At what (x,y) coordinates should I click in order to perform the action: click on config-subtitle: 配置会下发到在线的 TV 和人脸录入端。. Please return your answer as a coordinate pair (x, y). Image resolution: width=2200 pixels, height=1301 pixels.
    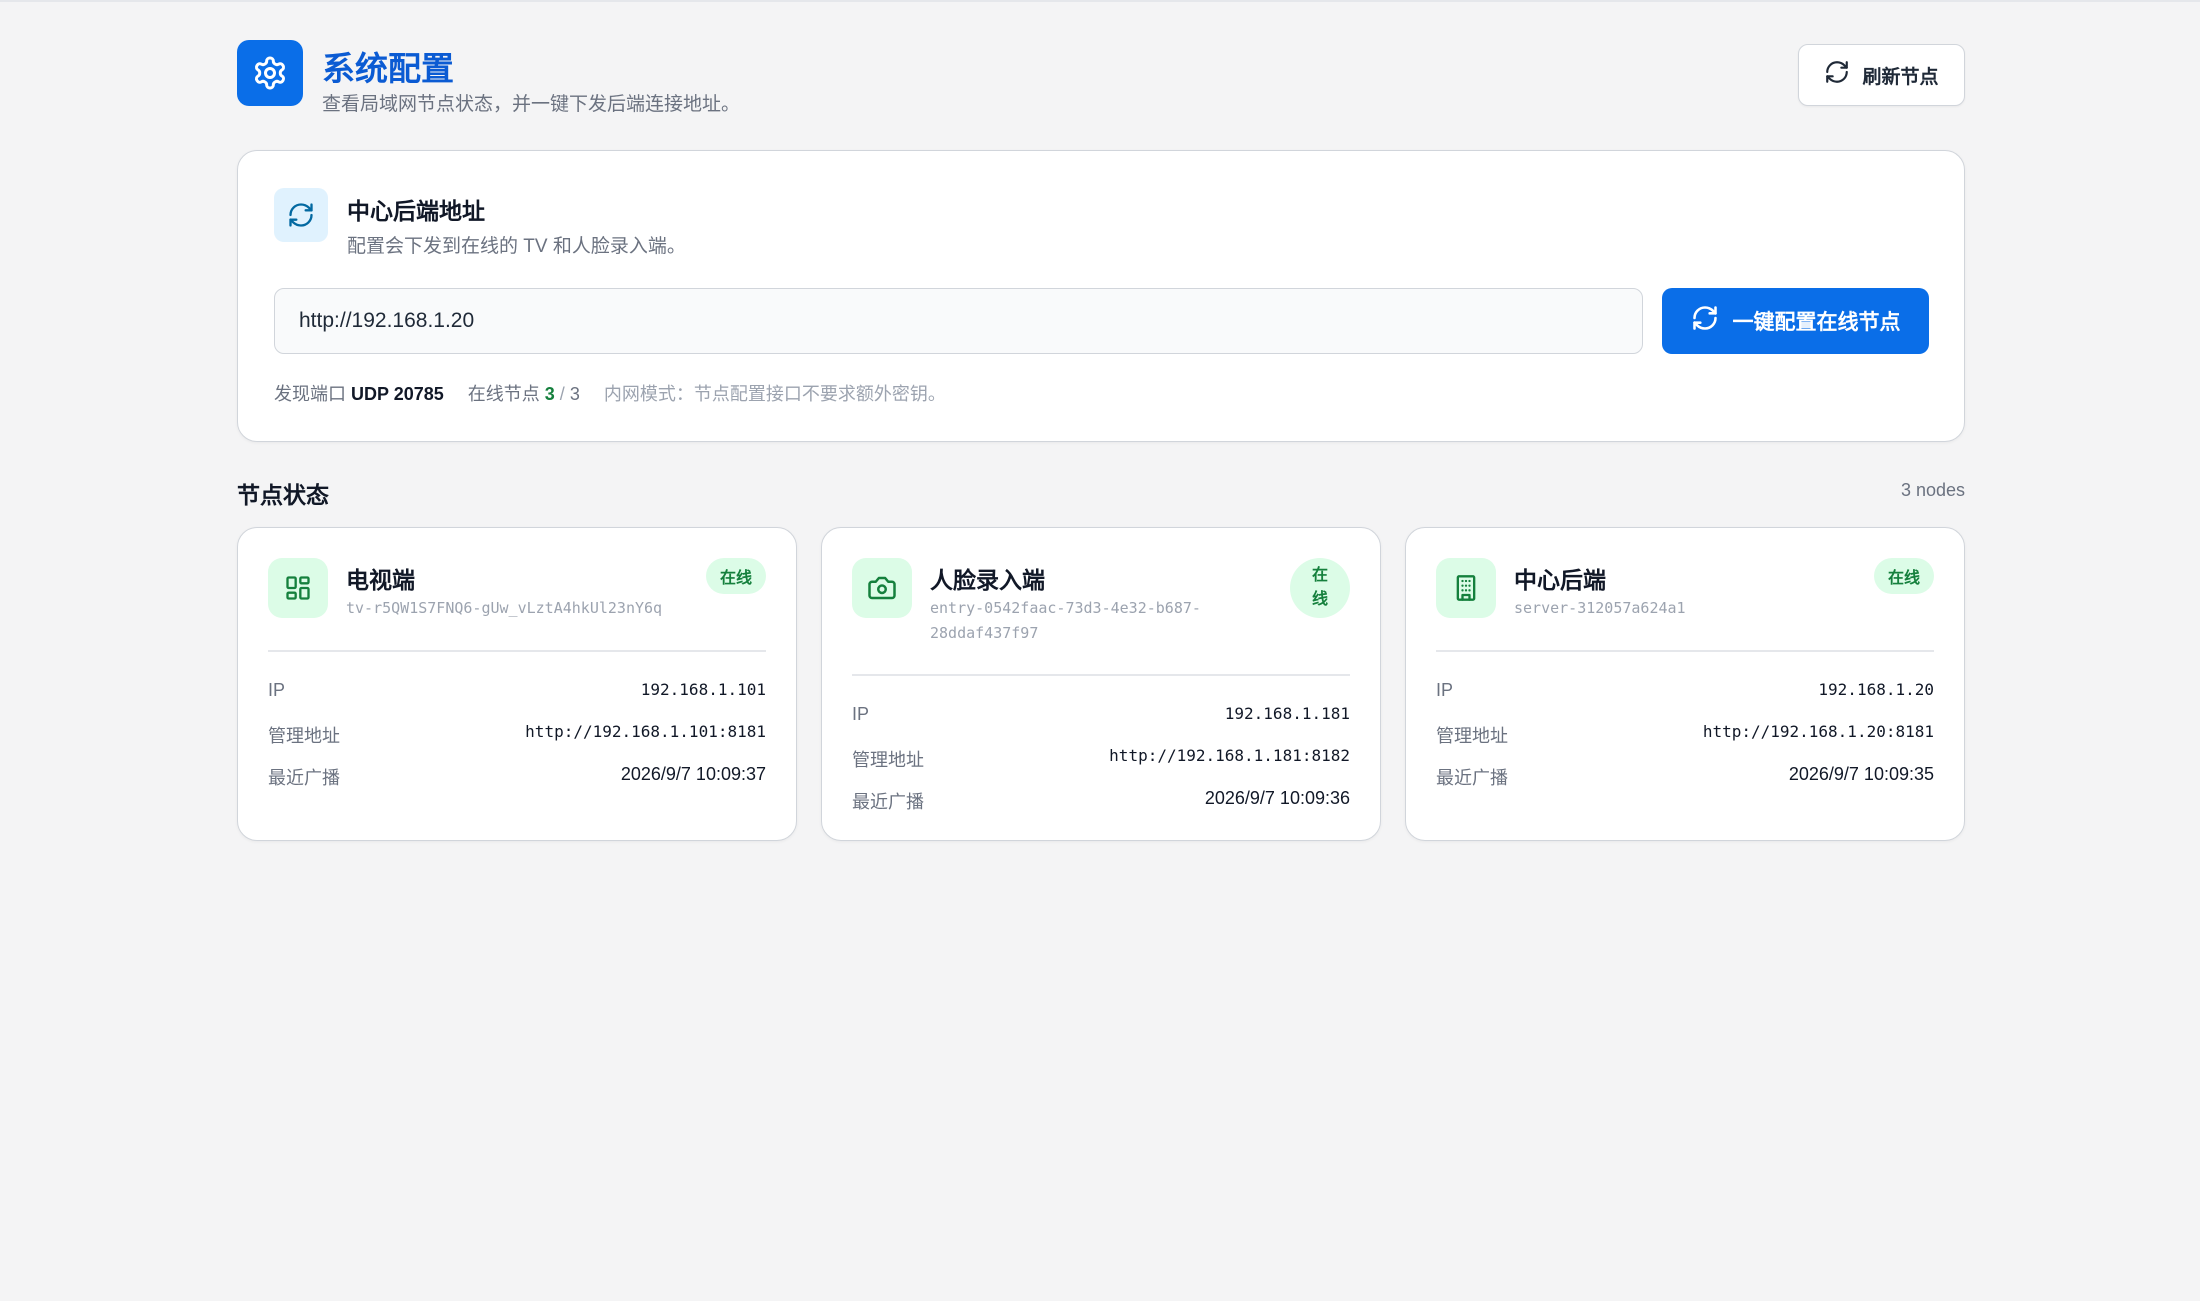
    Looking at the image, I should click on (516, 246).